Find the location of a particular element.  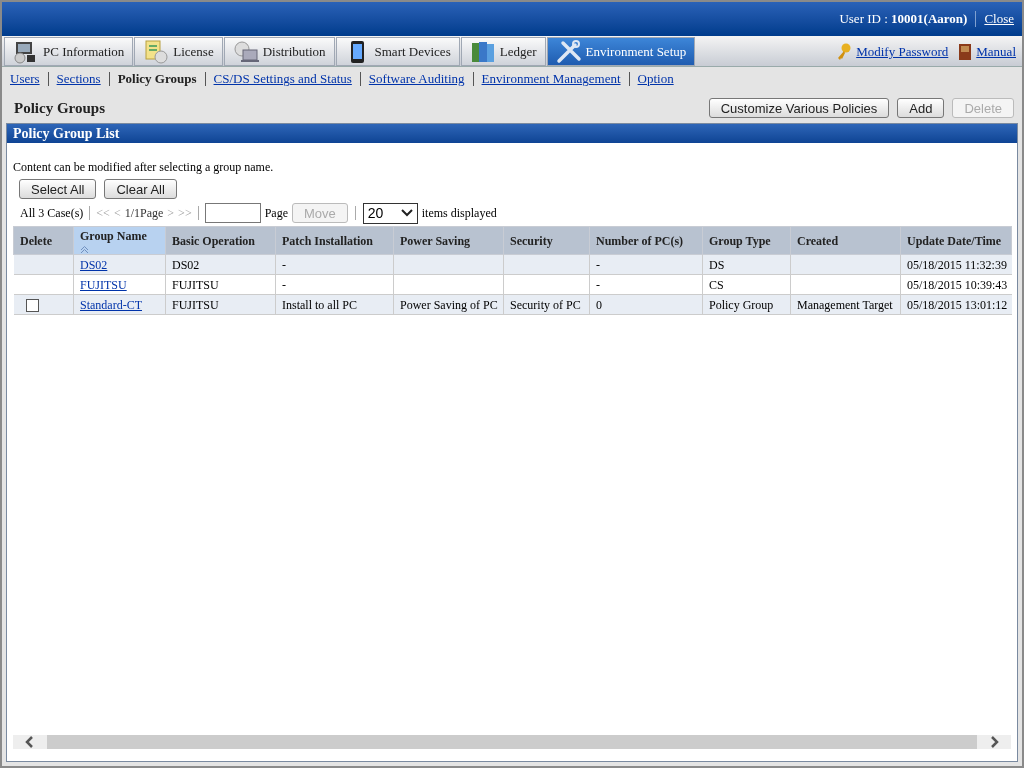

table-cell: DS02 is located at coordinates (220, 264).